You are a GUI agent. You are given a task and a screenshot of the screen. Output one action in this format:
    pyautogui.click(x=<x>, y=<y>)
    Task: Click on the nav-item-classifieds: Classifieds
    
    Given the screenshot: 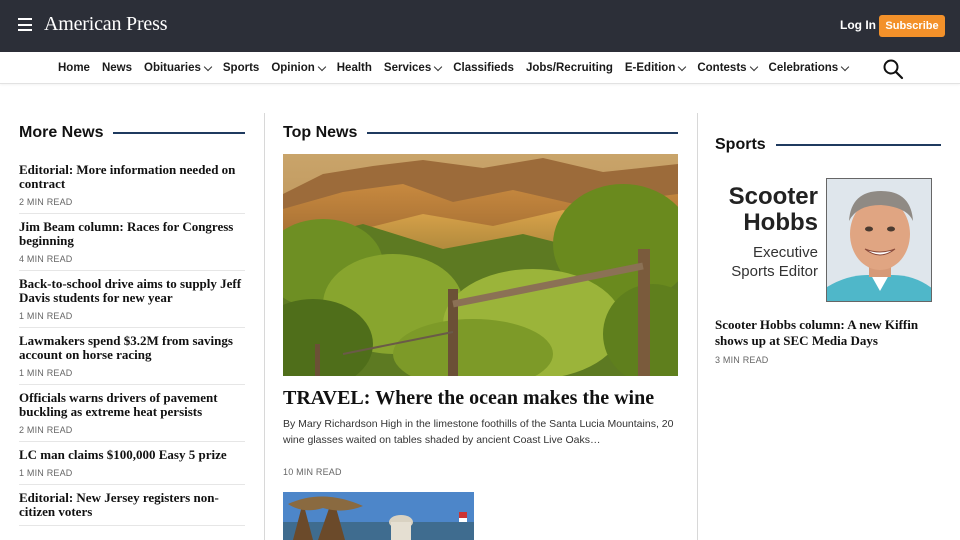 What is the action you would take?
    pyautogui.click(x=483, y=68)
    